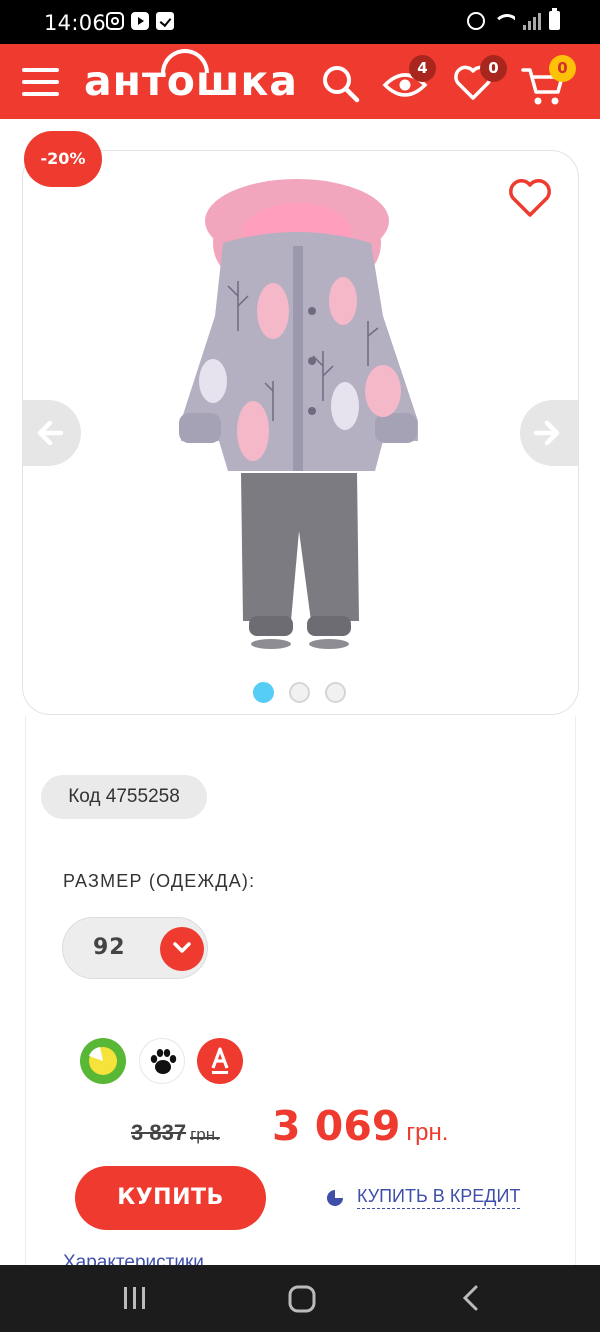 This screenshot has width=600, height=1332. I want to click on new-price: 3 069 грн., so click(360, 1126).